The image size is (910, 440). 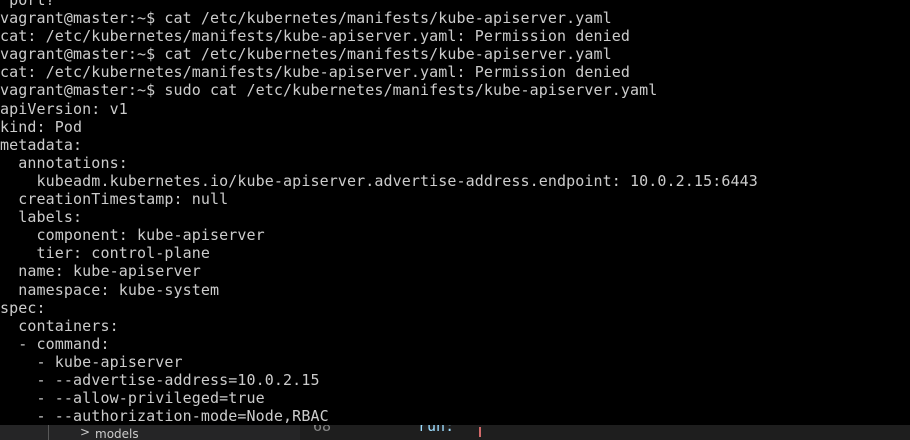 I want to click on terminal-line: metadata:, so click(x=41, y=144).